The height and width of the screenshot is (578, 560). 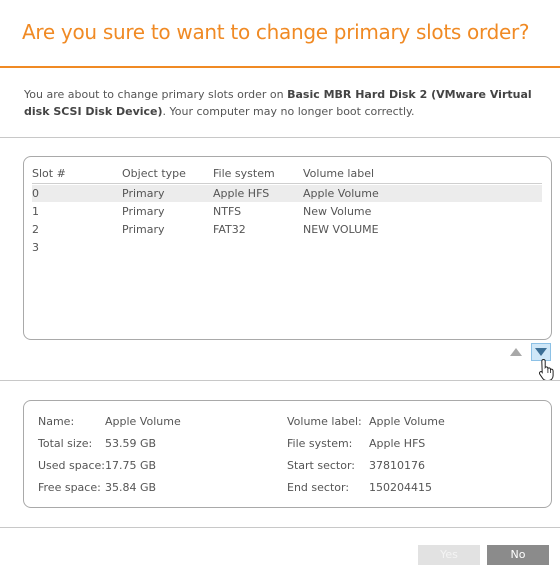 What do you see at coordinates (338, 173) in the screenshot?
I see `column-header-volume-label: Volume label` at bounding box center [338, 173].